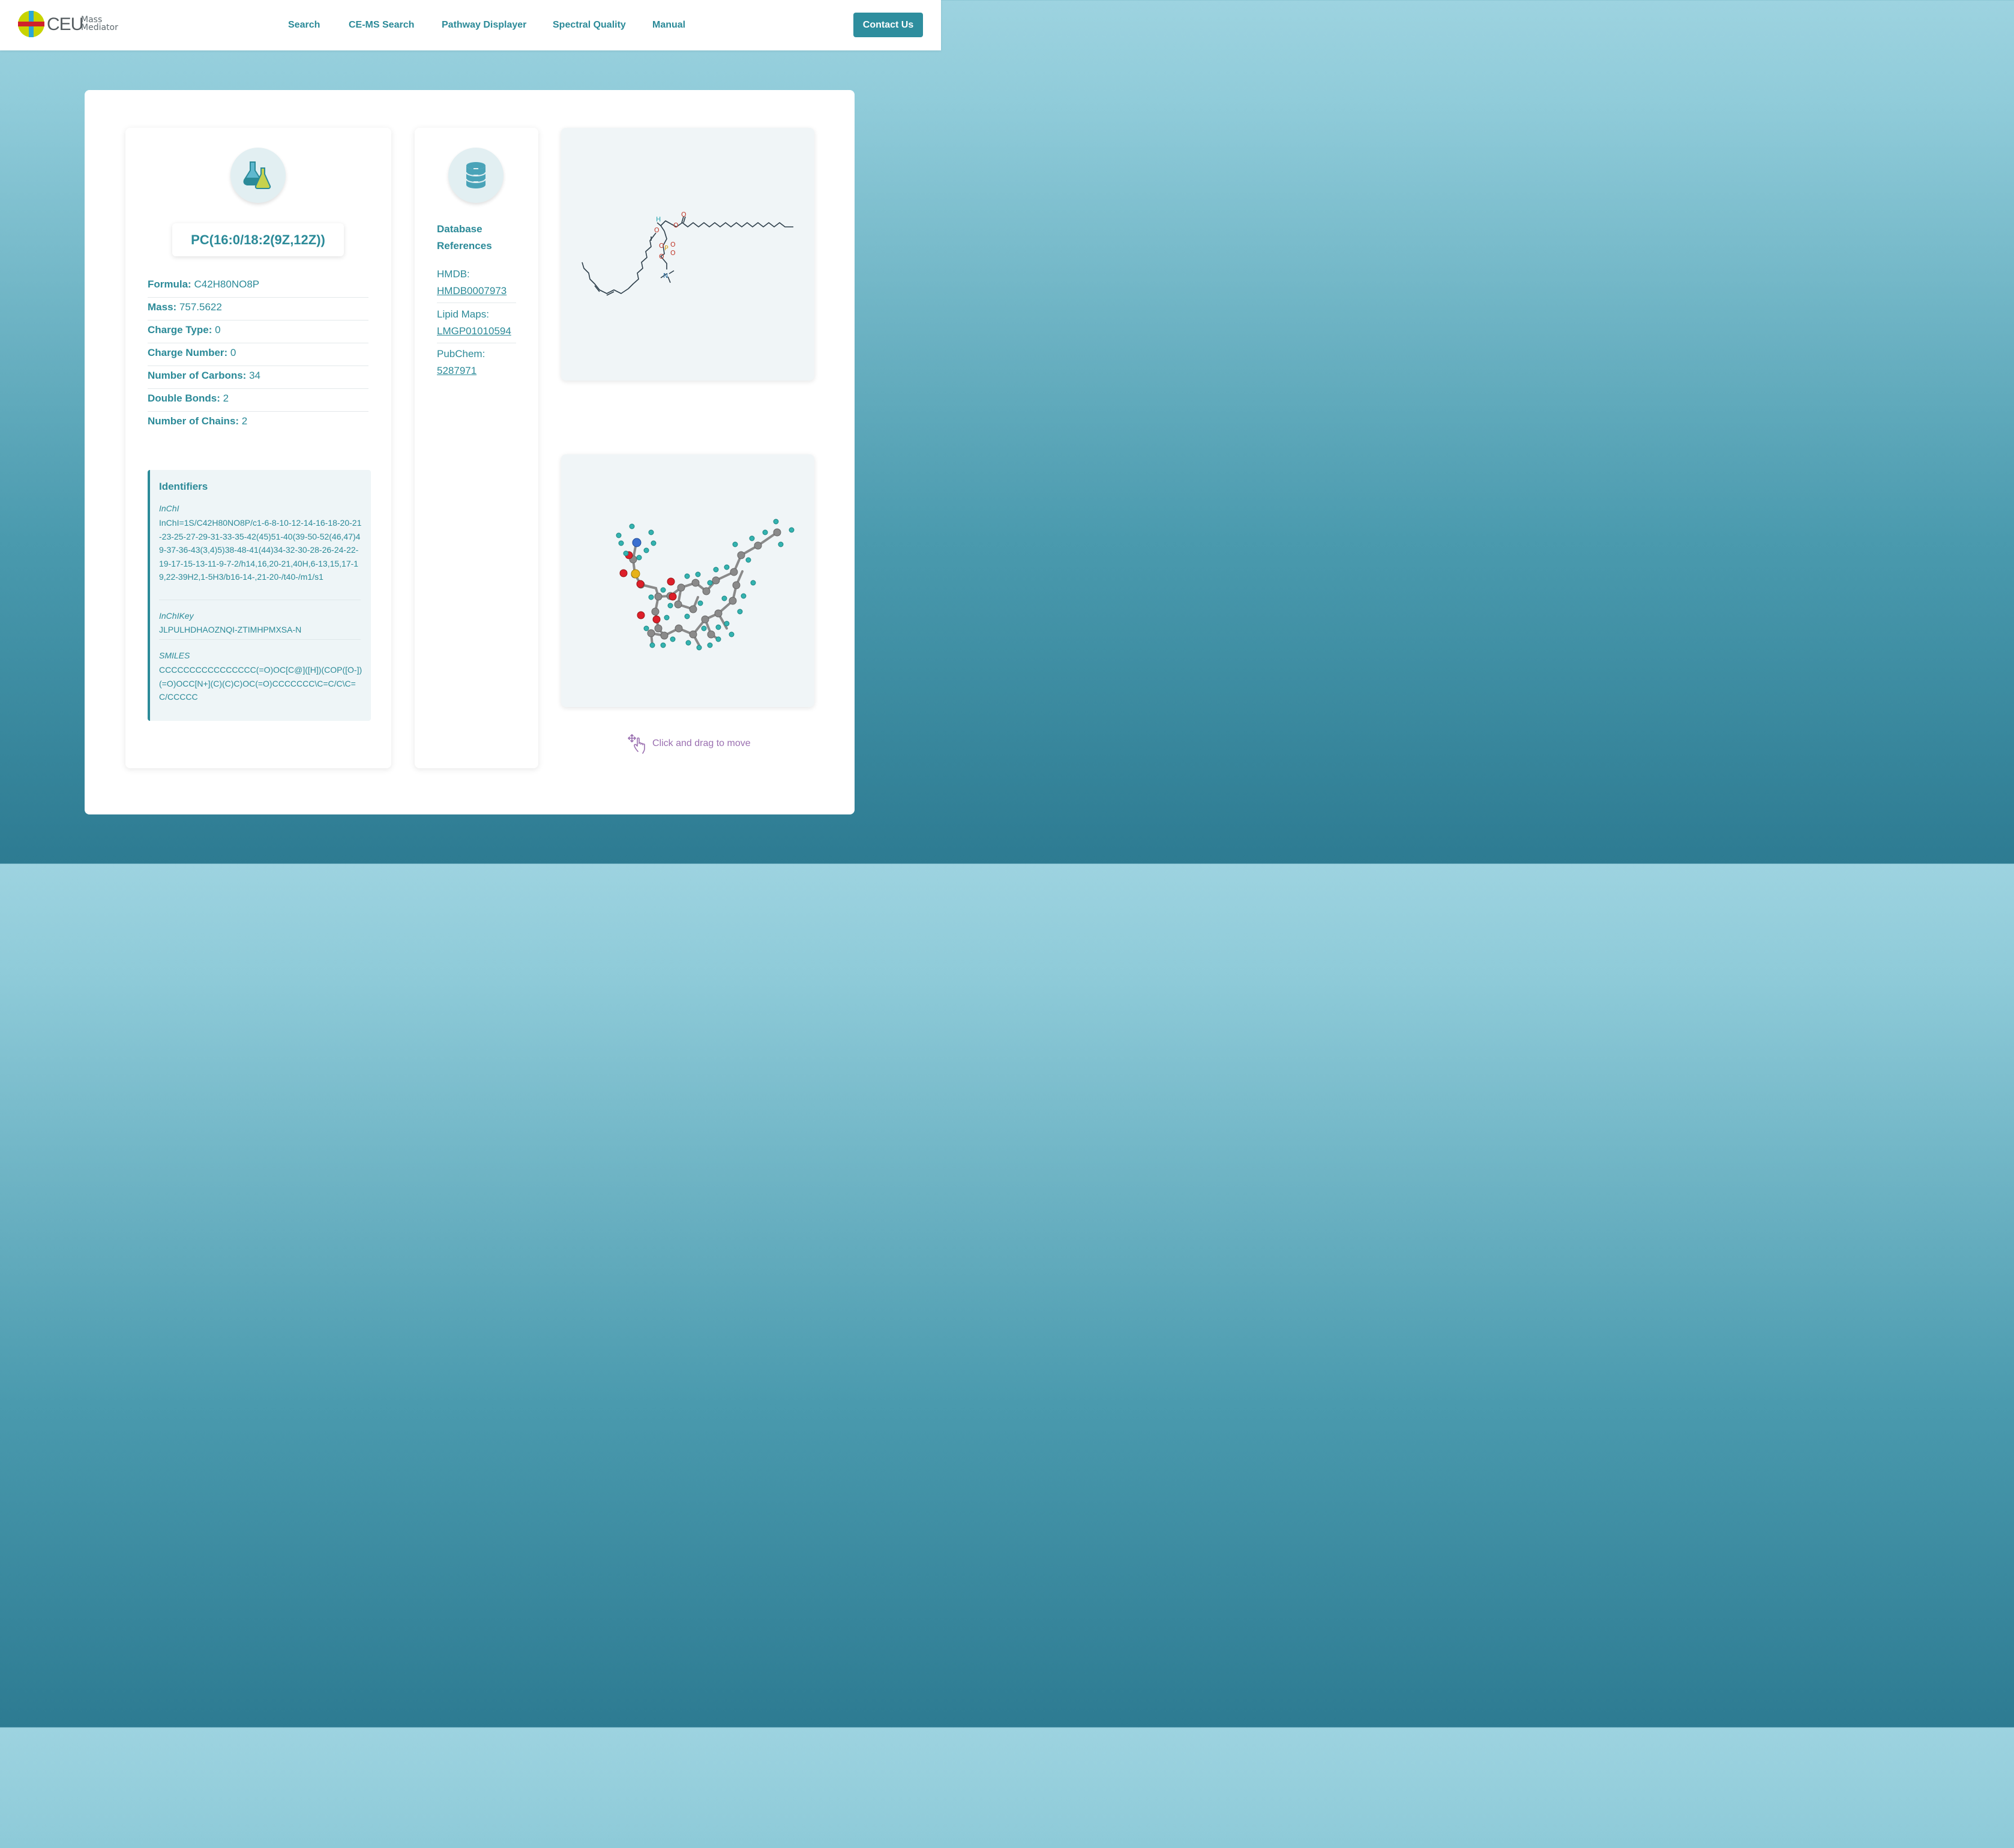  What do you see at coordinates (258, 309) in the screenshot?
I see `property-row-mass: Mass: 757.5622` at bounding box center [258, 309].